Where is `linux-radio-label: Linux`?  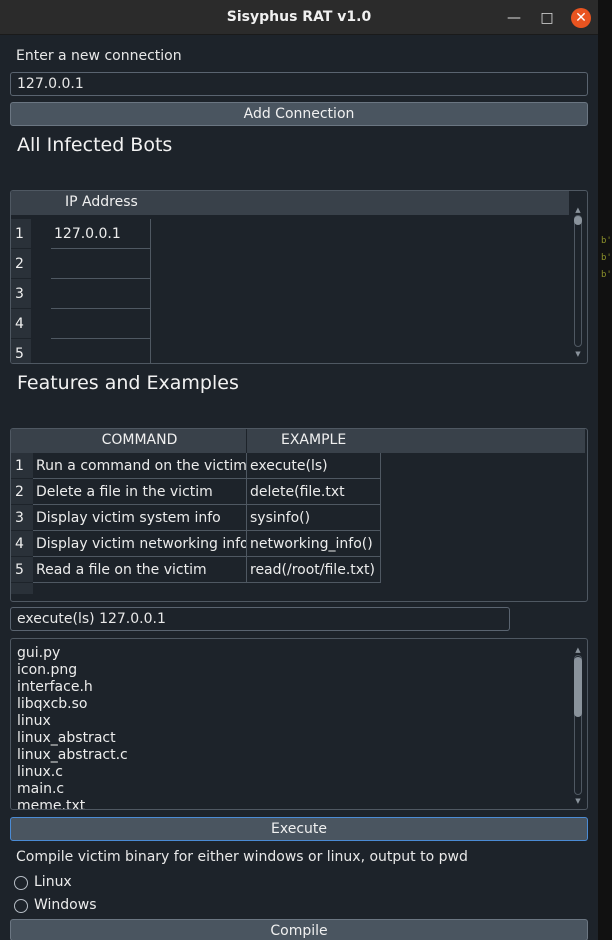
linux-radio-label: Linux is located at coordinates (53, 882).